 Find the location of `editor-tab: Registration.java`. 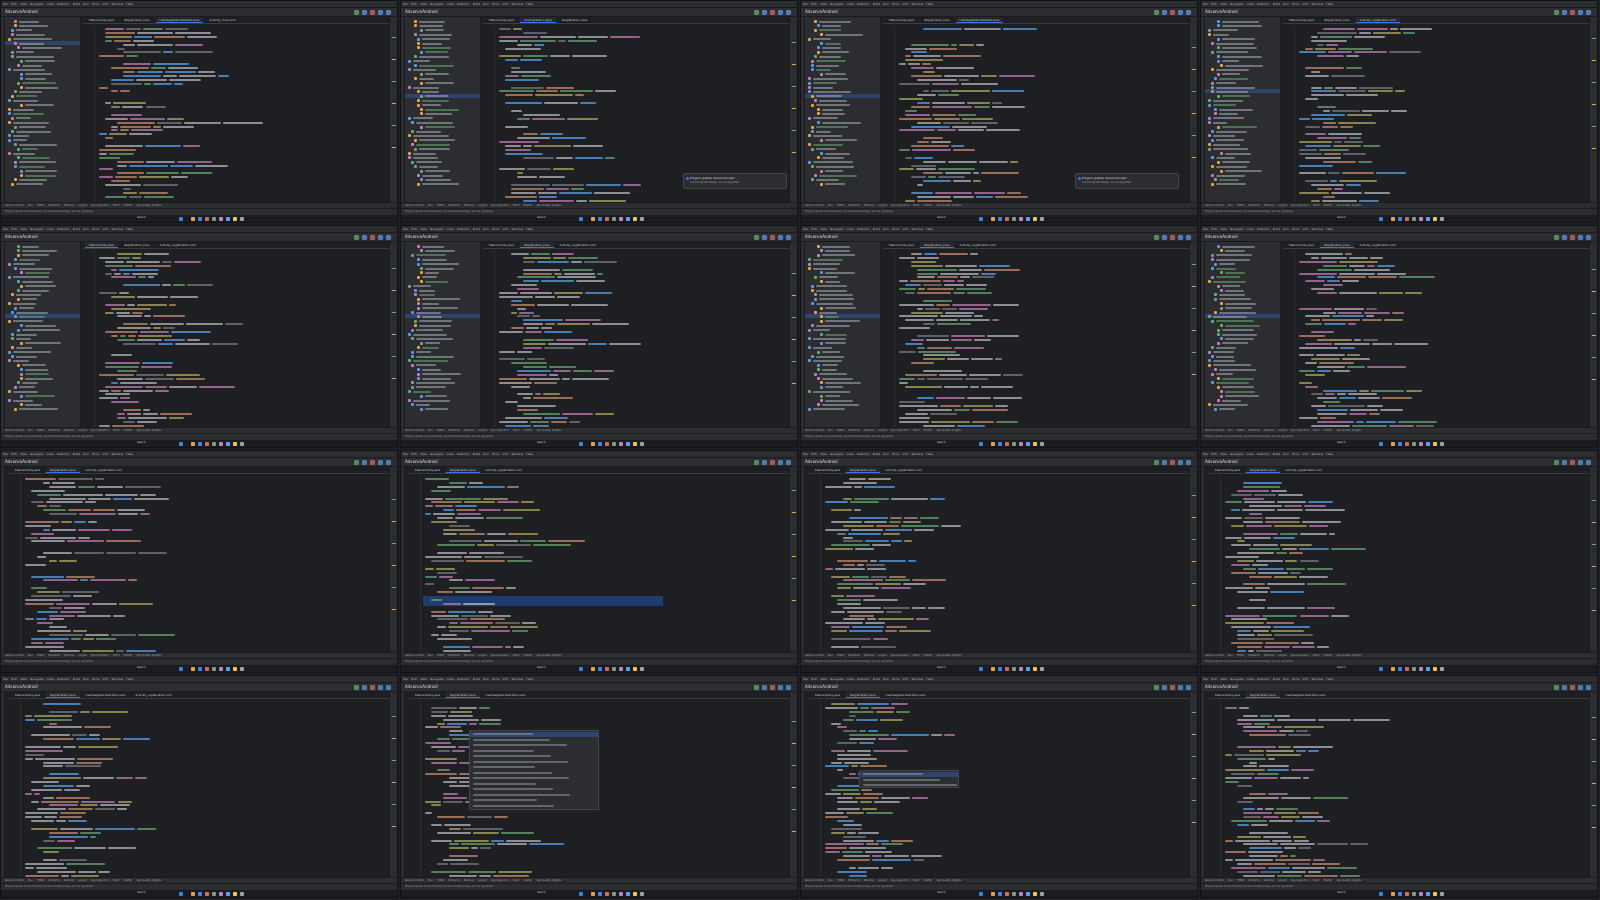

editor-tab: Registration.java is located at coordinates (936, 20).